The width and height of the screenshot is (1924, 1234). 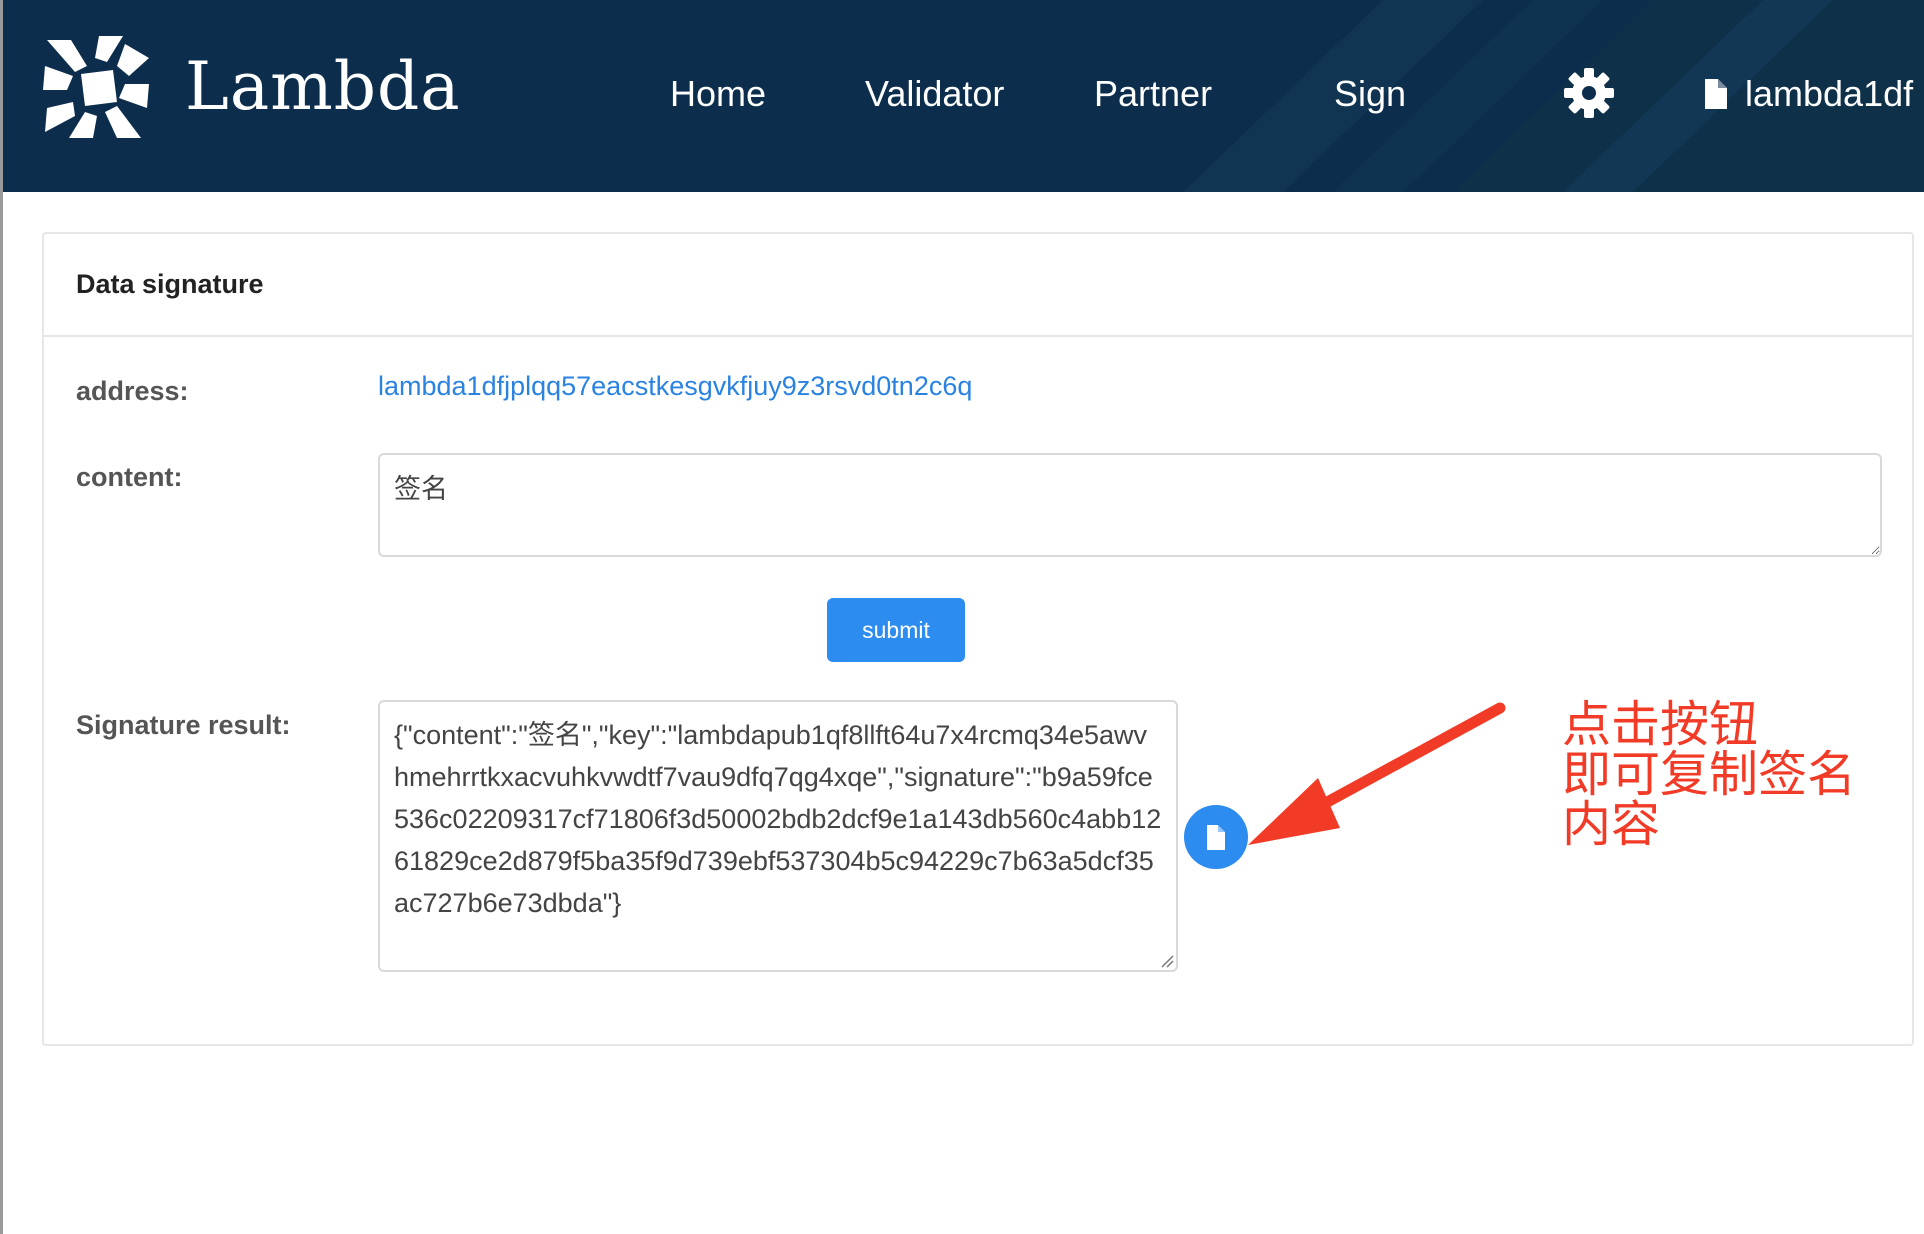 I want to click on nav-sign: Sign, so click(x=1370, y=94).